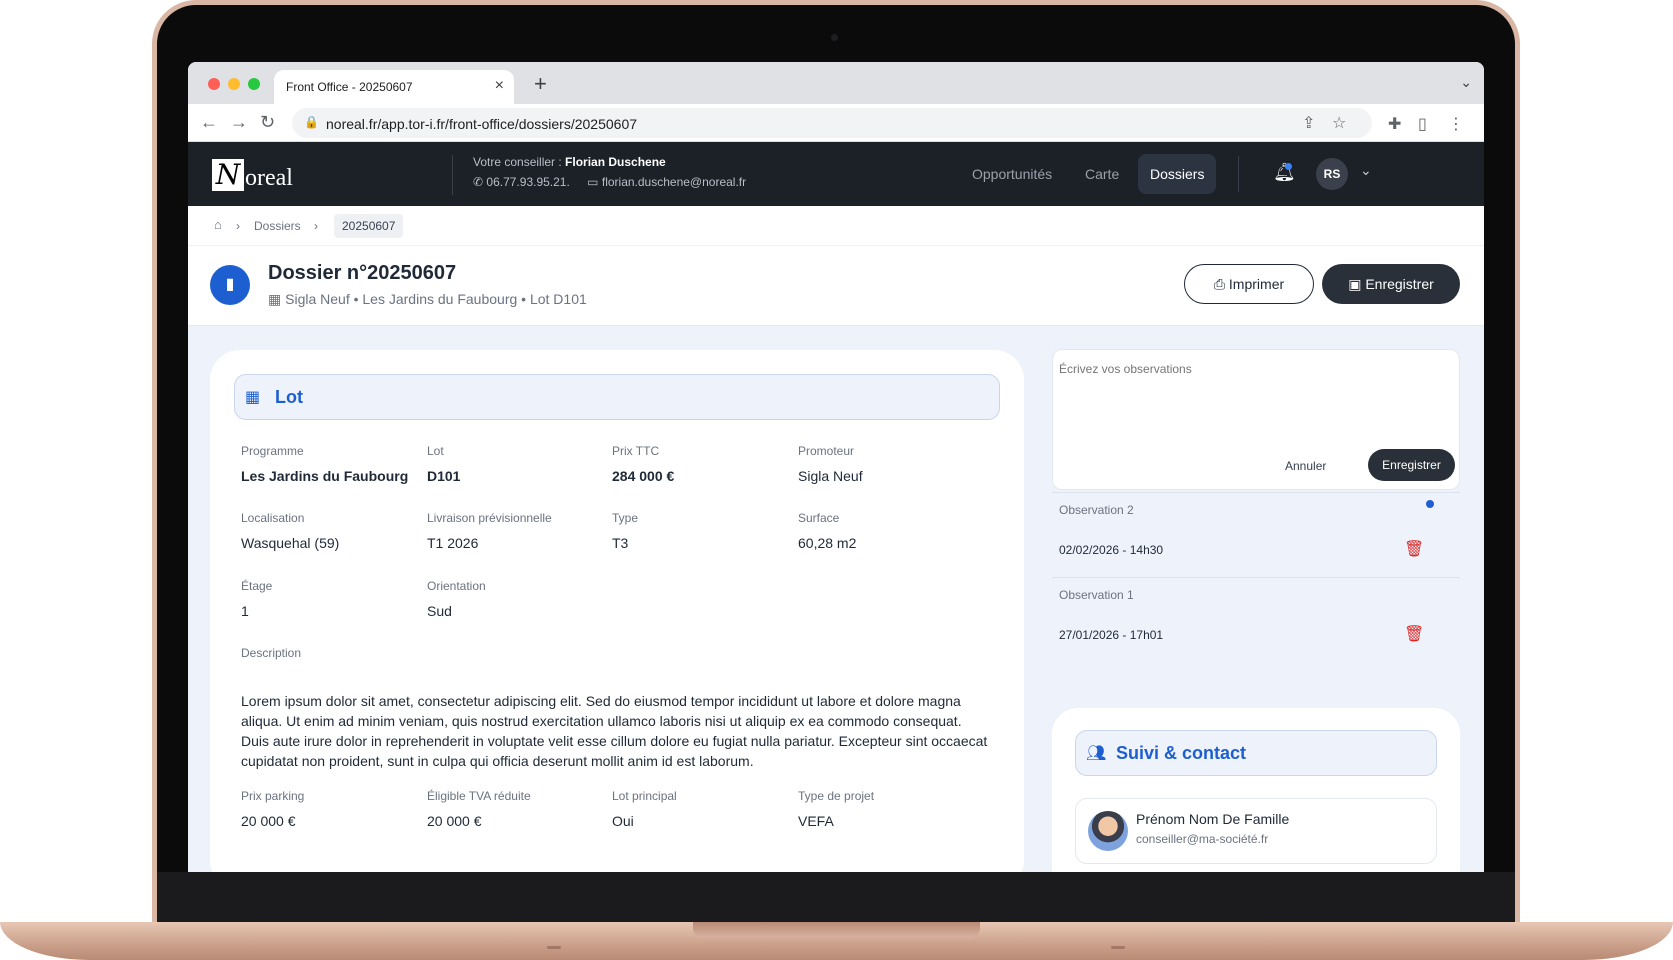 Image resolution: width=1673 pixels, height=960 pixels. Describe the element at coordinates (830, 476) in the screenshot. I see `field-value: Sigla Neuf` at that location.